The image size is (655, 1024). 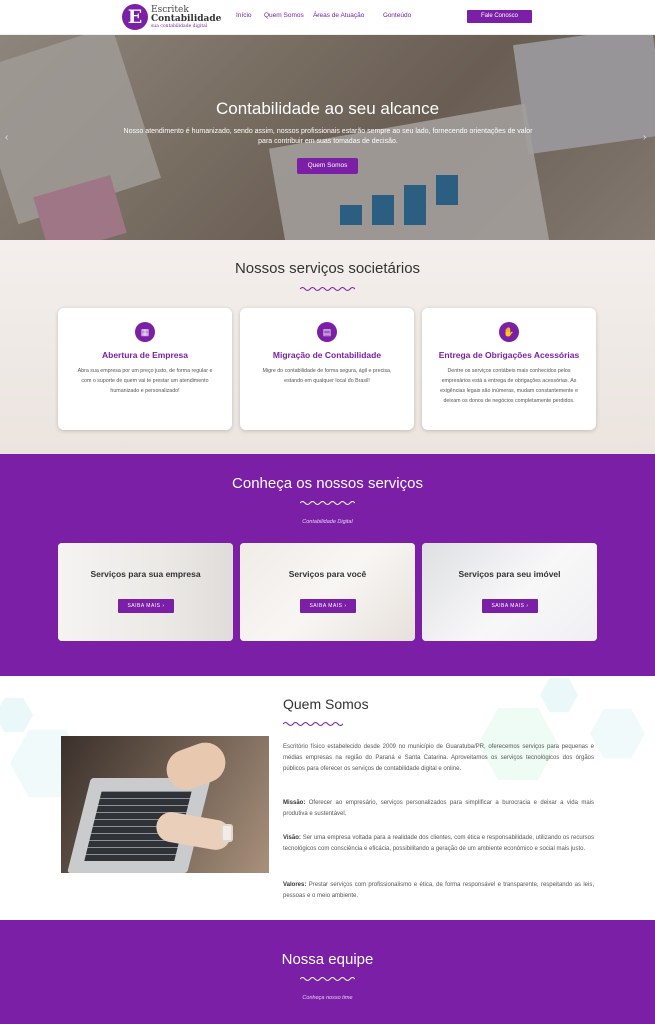 I want to click on service-card-title: Entrega de Obrigações Acessórias, so click(x=509, y=355).